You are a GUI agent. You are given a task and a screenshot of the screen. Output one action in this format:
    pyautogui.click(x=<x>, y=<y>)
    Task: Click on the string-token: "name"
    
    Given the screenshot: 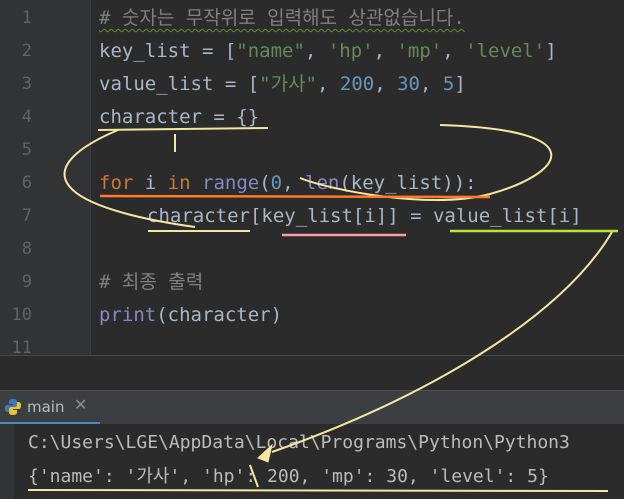 What is the action you would take?
    pyautogui.click(x=270, y=51)
    